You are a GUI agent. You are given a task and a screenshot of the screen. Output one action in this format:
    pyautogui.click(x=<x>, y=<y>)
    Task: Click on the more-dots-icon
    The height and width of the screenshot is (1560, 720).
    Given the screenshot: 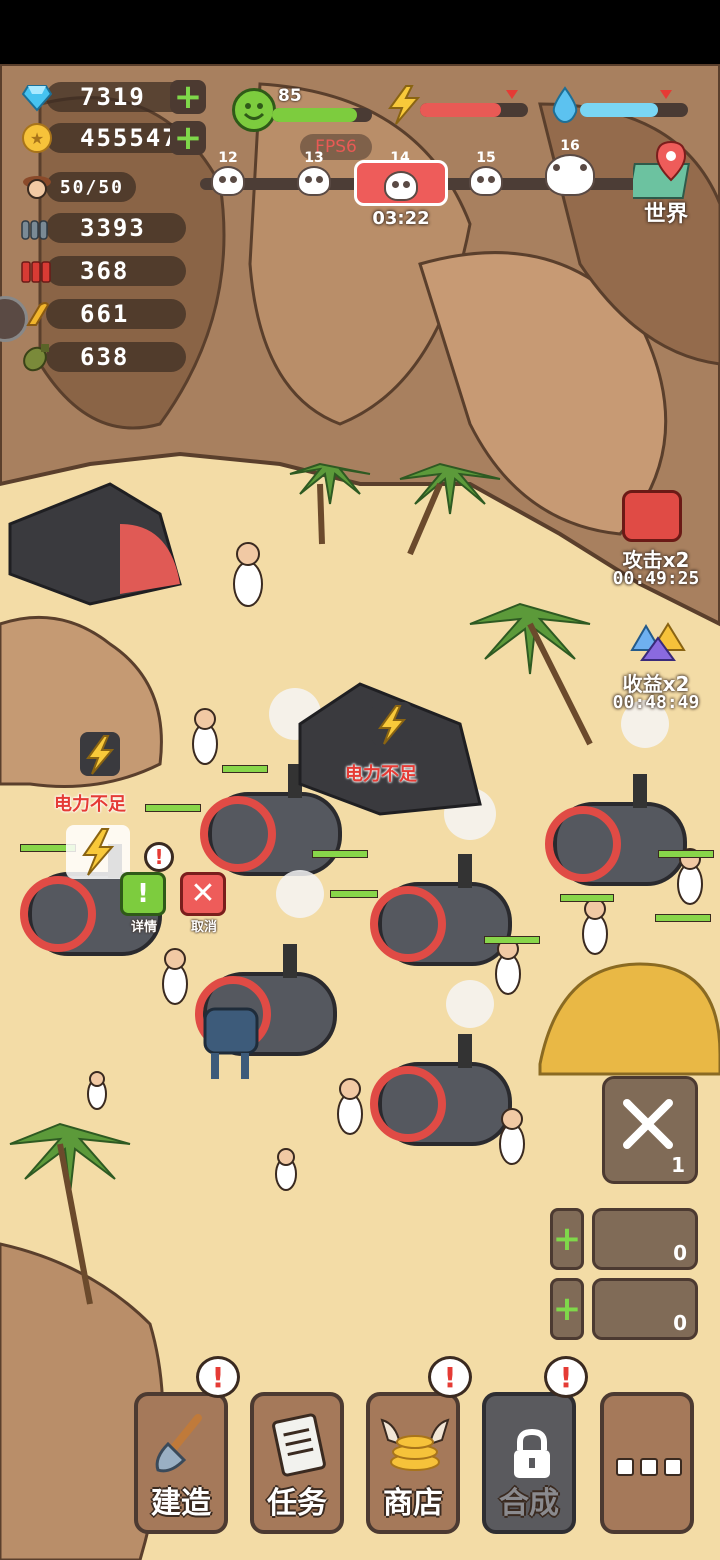 What is the action you would take?
    pyautogui.click(x=649, y=1467)
    